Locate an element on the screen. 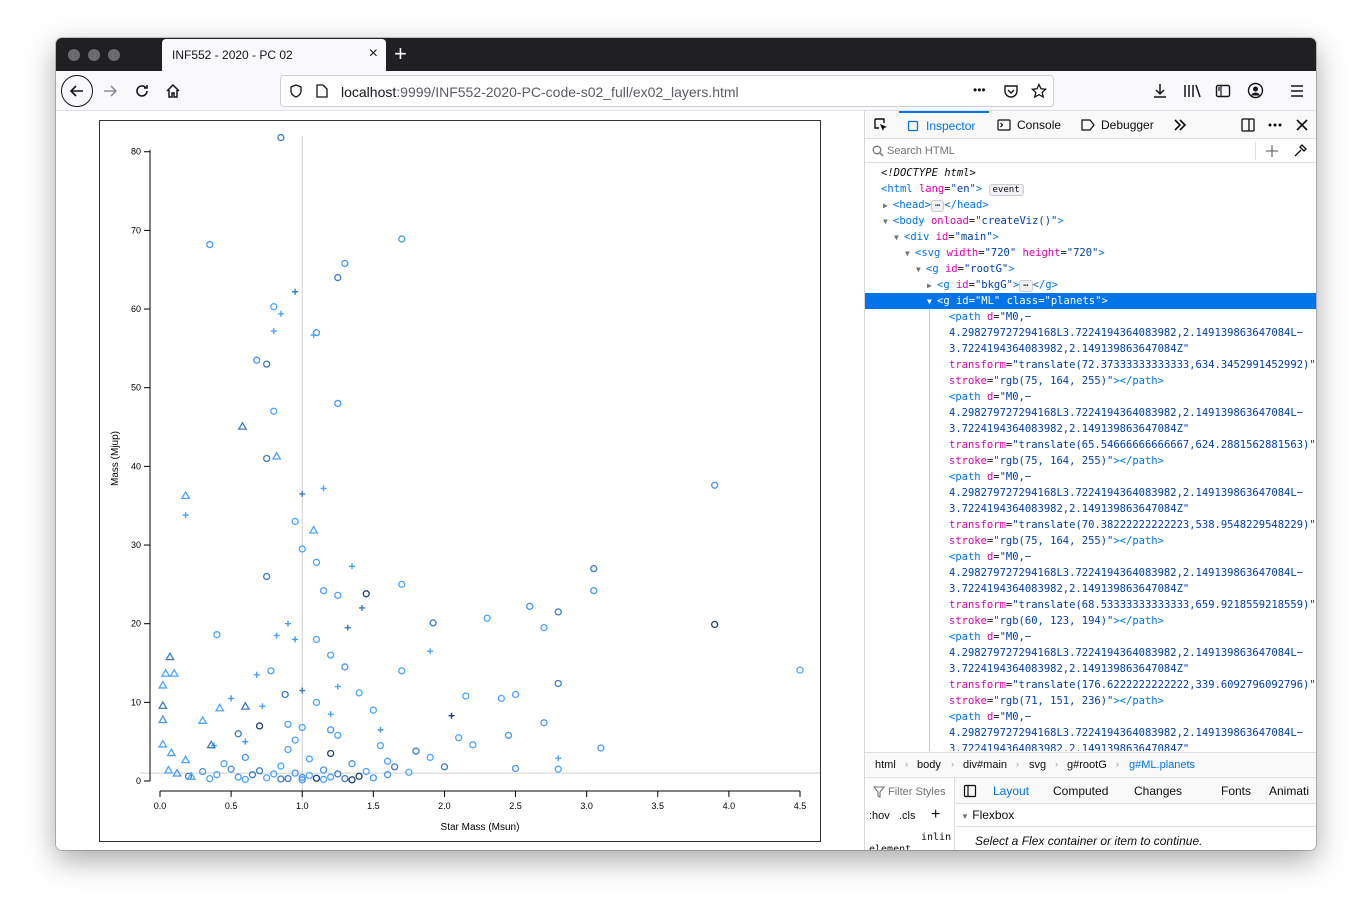  filter-styles-input: Filter Styles is located at coordinates (916, 792).